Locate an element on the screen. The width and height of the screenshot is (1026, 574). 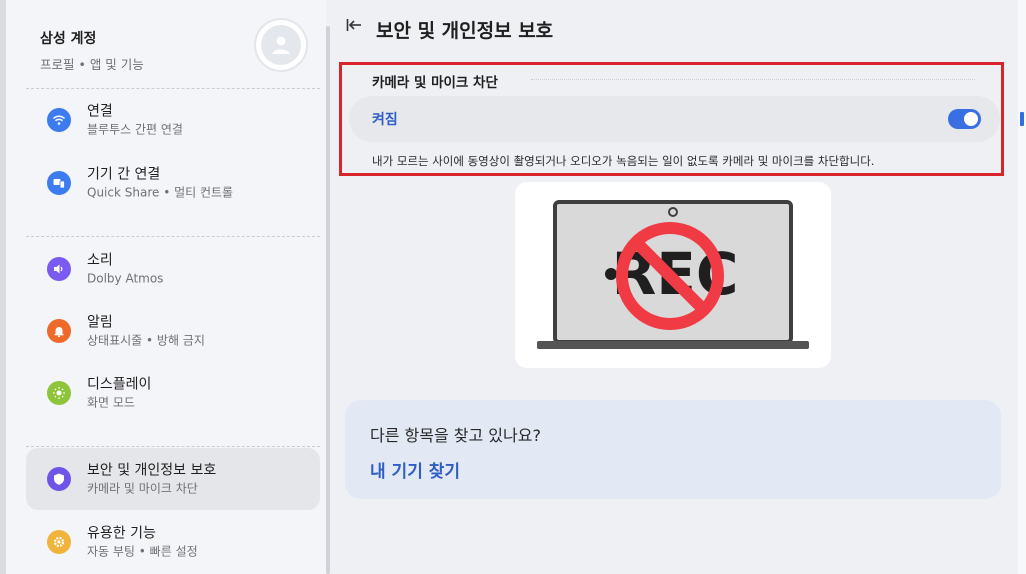
sidebar-item-sub: Dolby Atmos is located at coordinates (125, 278).